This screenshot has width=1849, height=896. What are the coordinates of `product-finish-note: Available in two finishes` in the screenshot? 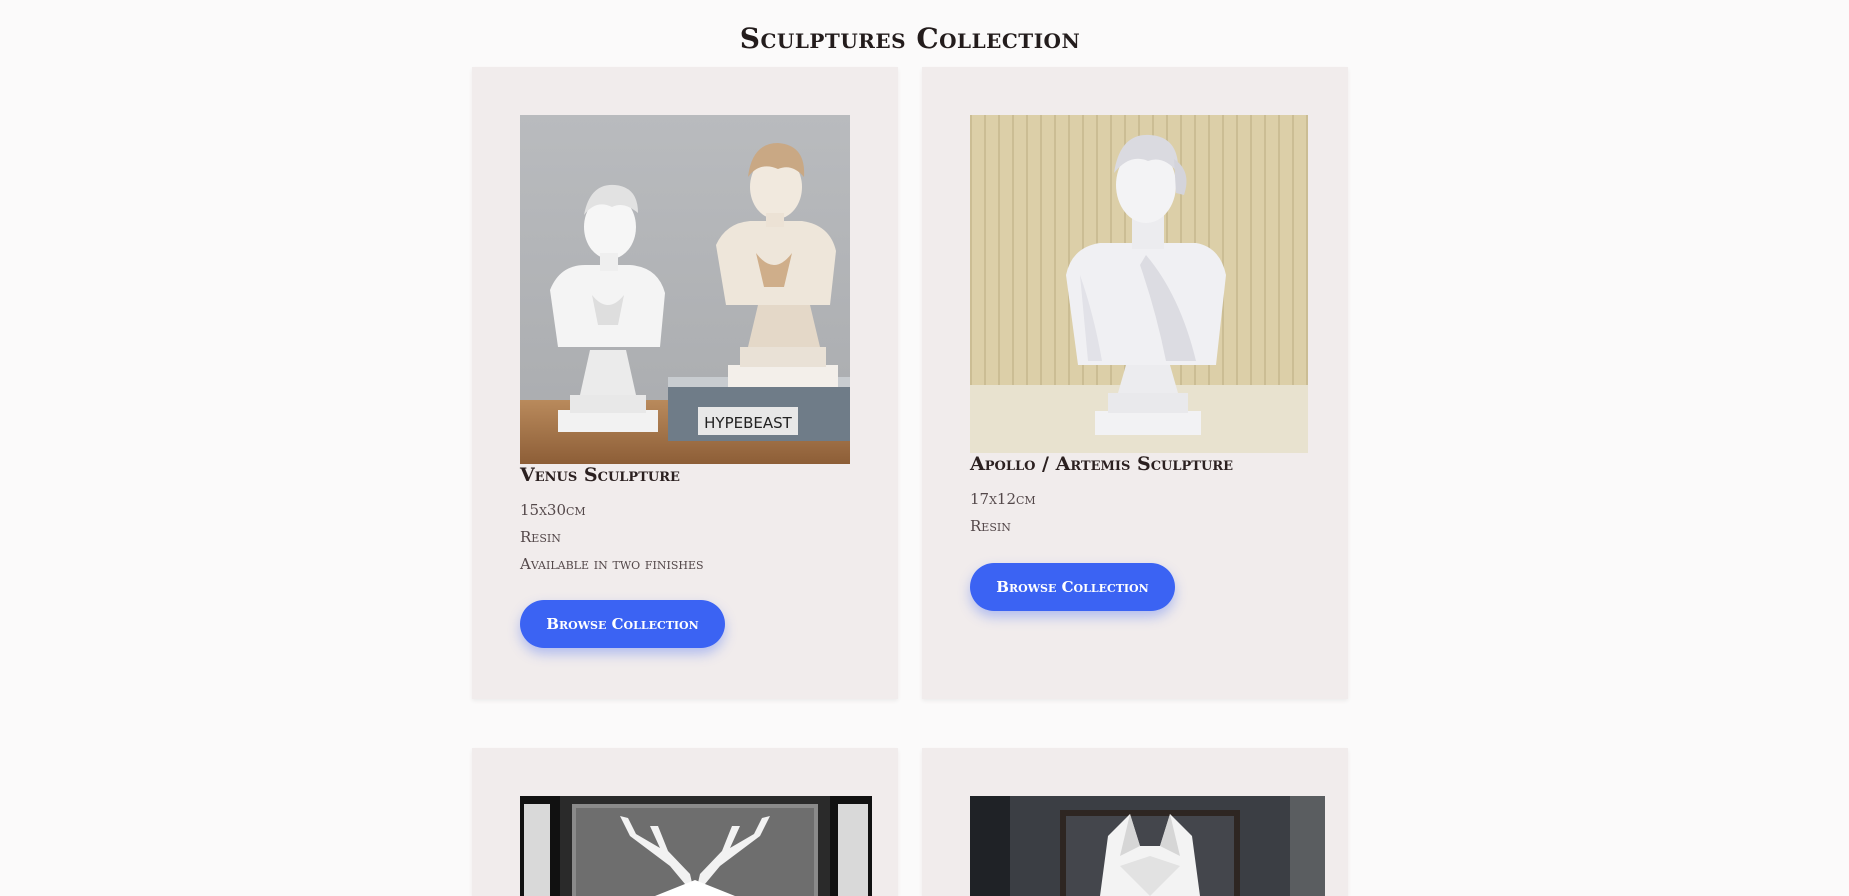 It's located at (612, 564).